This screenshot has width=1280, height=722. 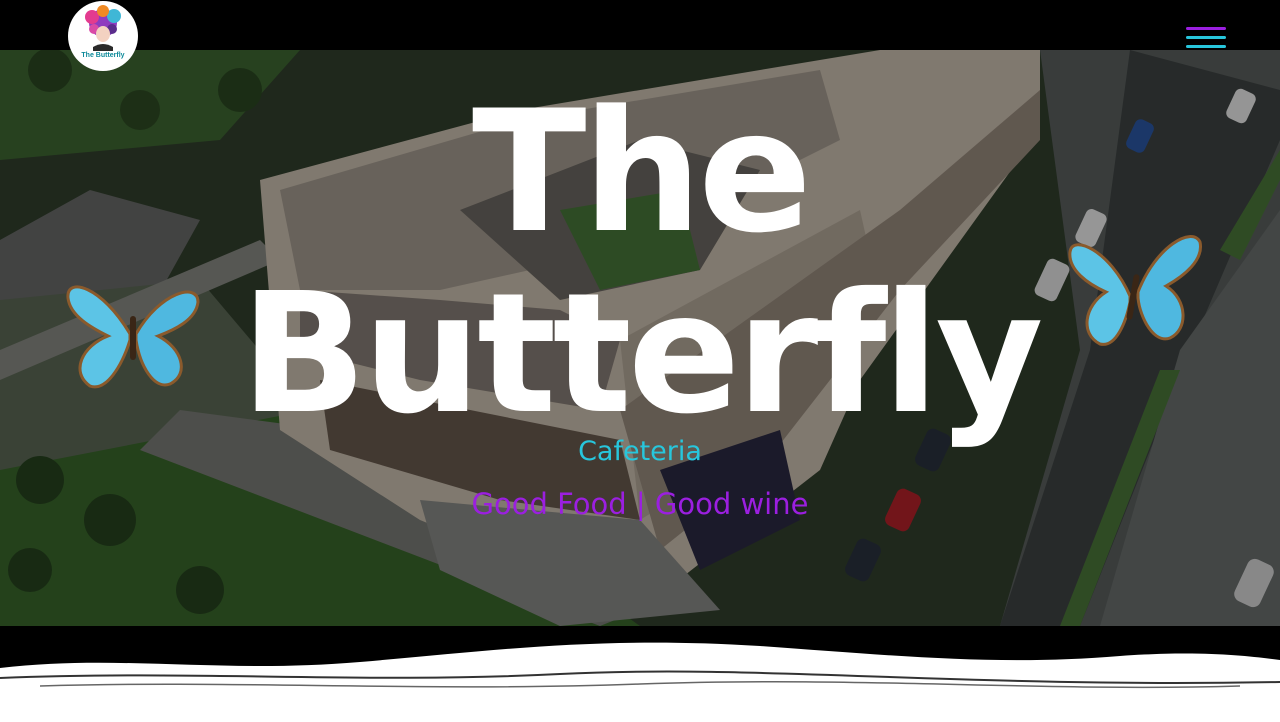 What do you see at coordinates (1206, 37) in the screenshot?
I see `menu-line-middle` at bounding box center [1206, 37].